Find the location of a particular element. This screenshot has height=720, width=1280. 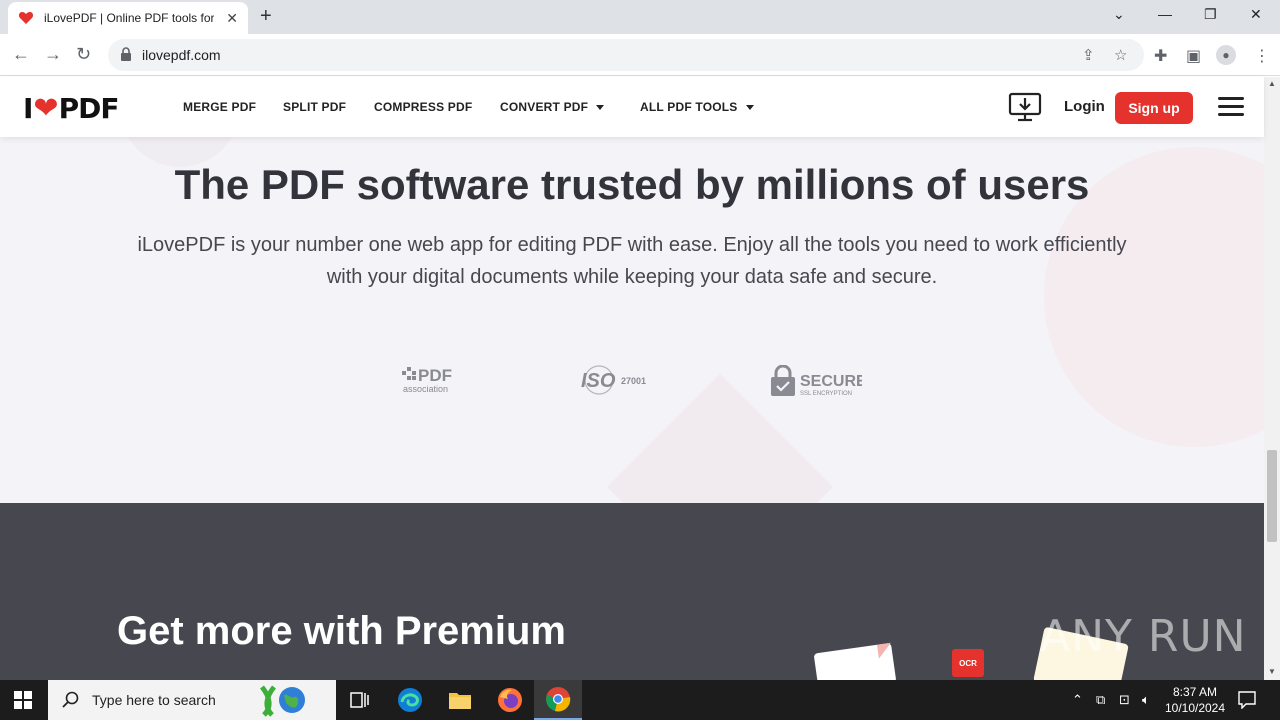

desktop-download-icon is located at coordinates (1025, 107).